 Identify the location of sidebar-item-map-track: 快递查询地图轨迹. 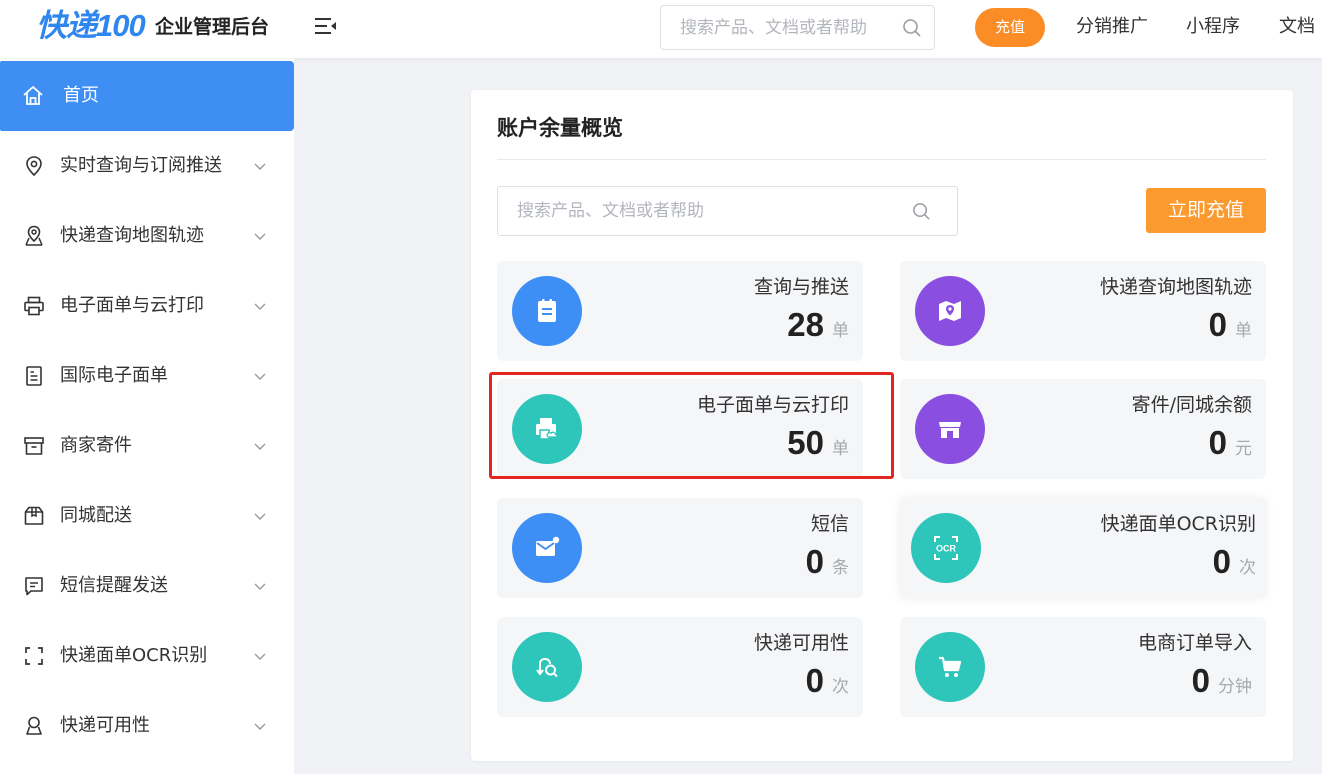
(147, 236).